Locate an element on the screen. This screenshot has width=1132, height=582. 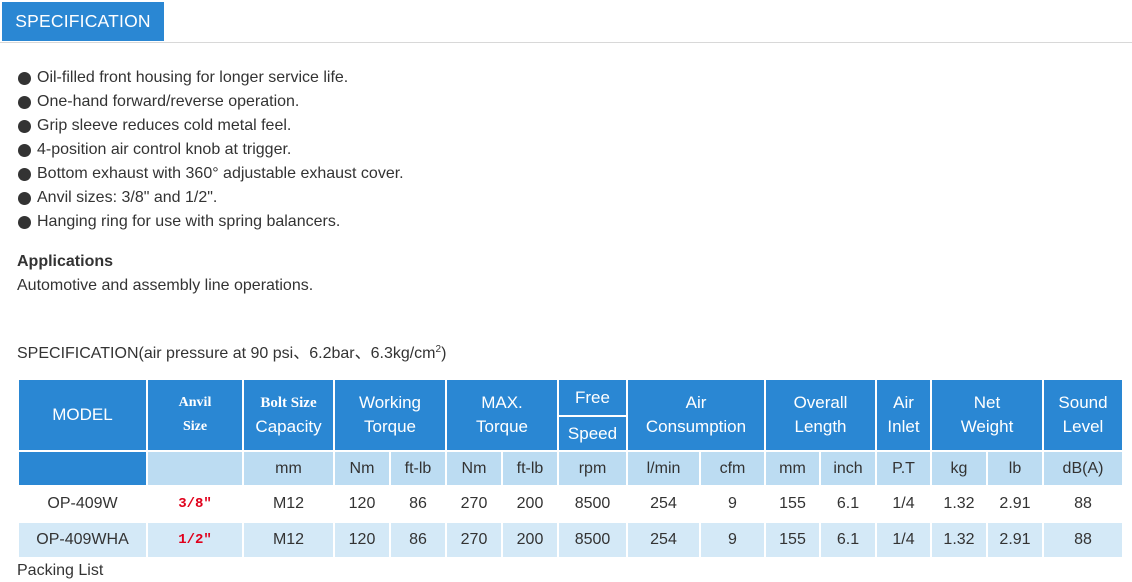
spec-caption-suffix: ) is located at coordinates (444, 353).